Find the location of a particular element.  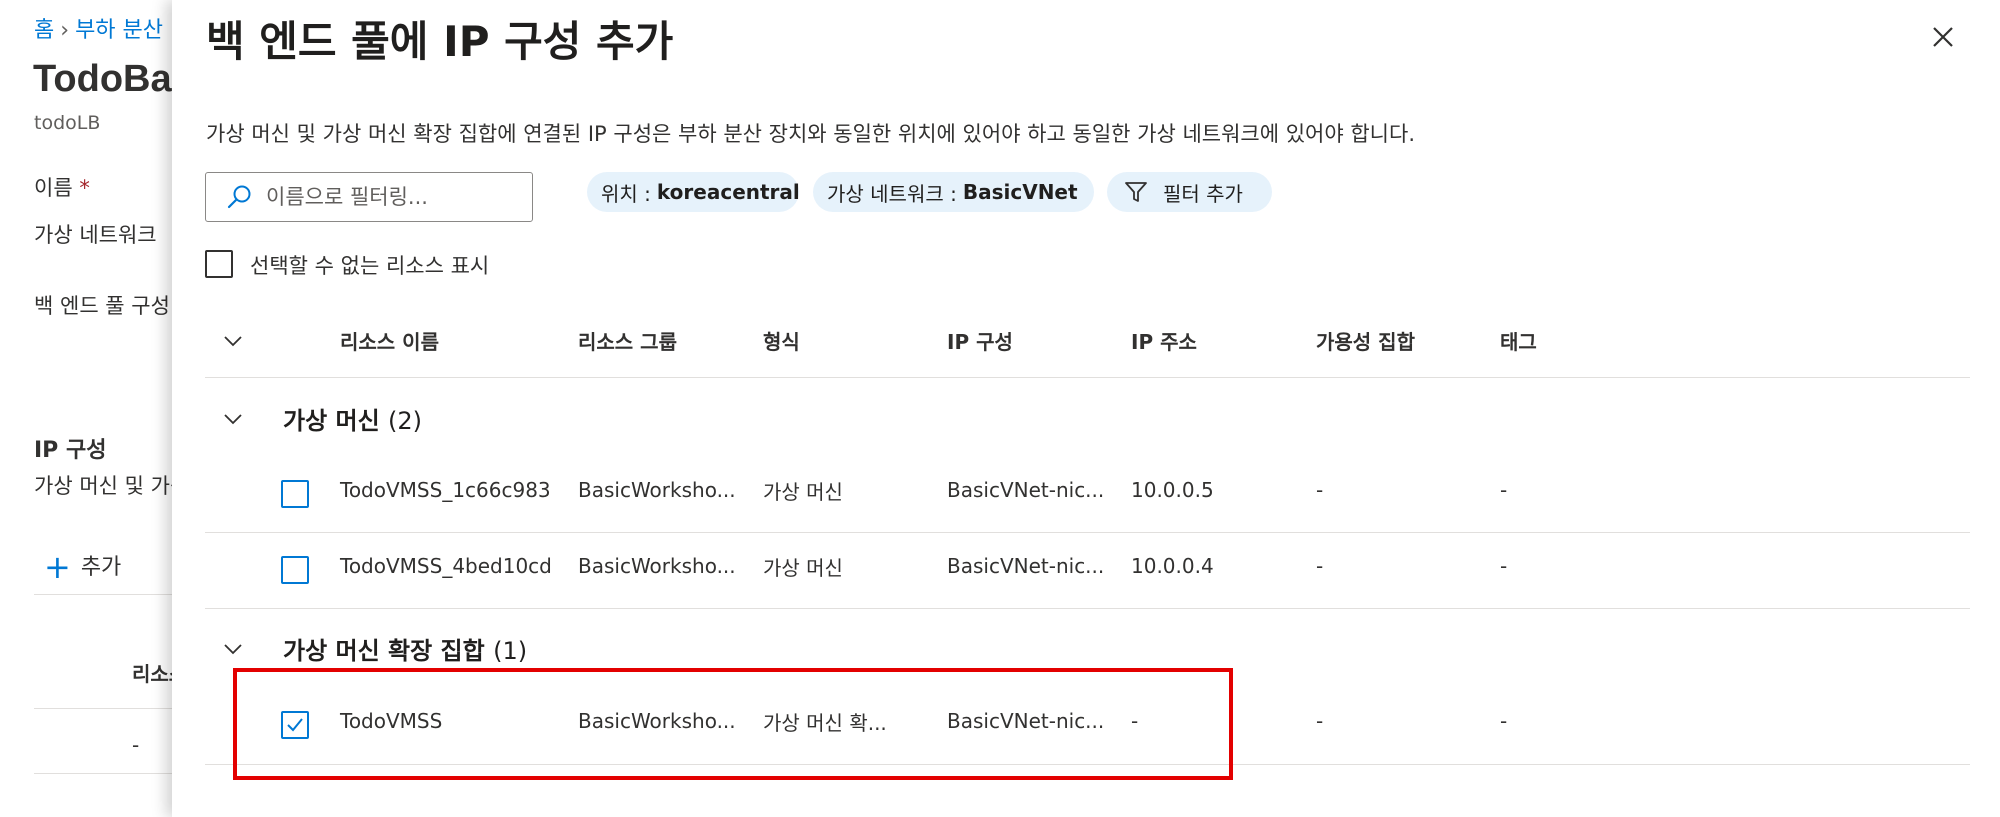

cell-ip-address: - is located at coordinates (1135, 721).